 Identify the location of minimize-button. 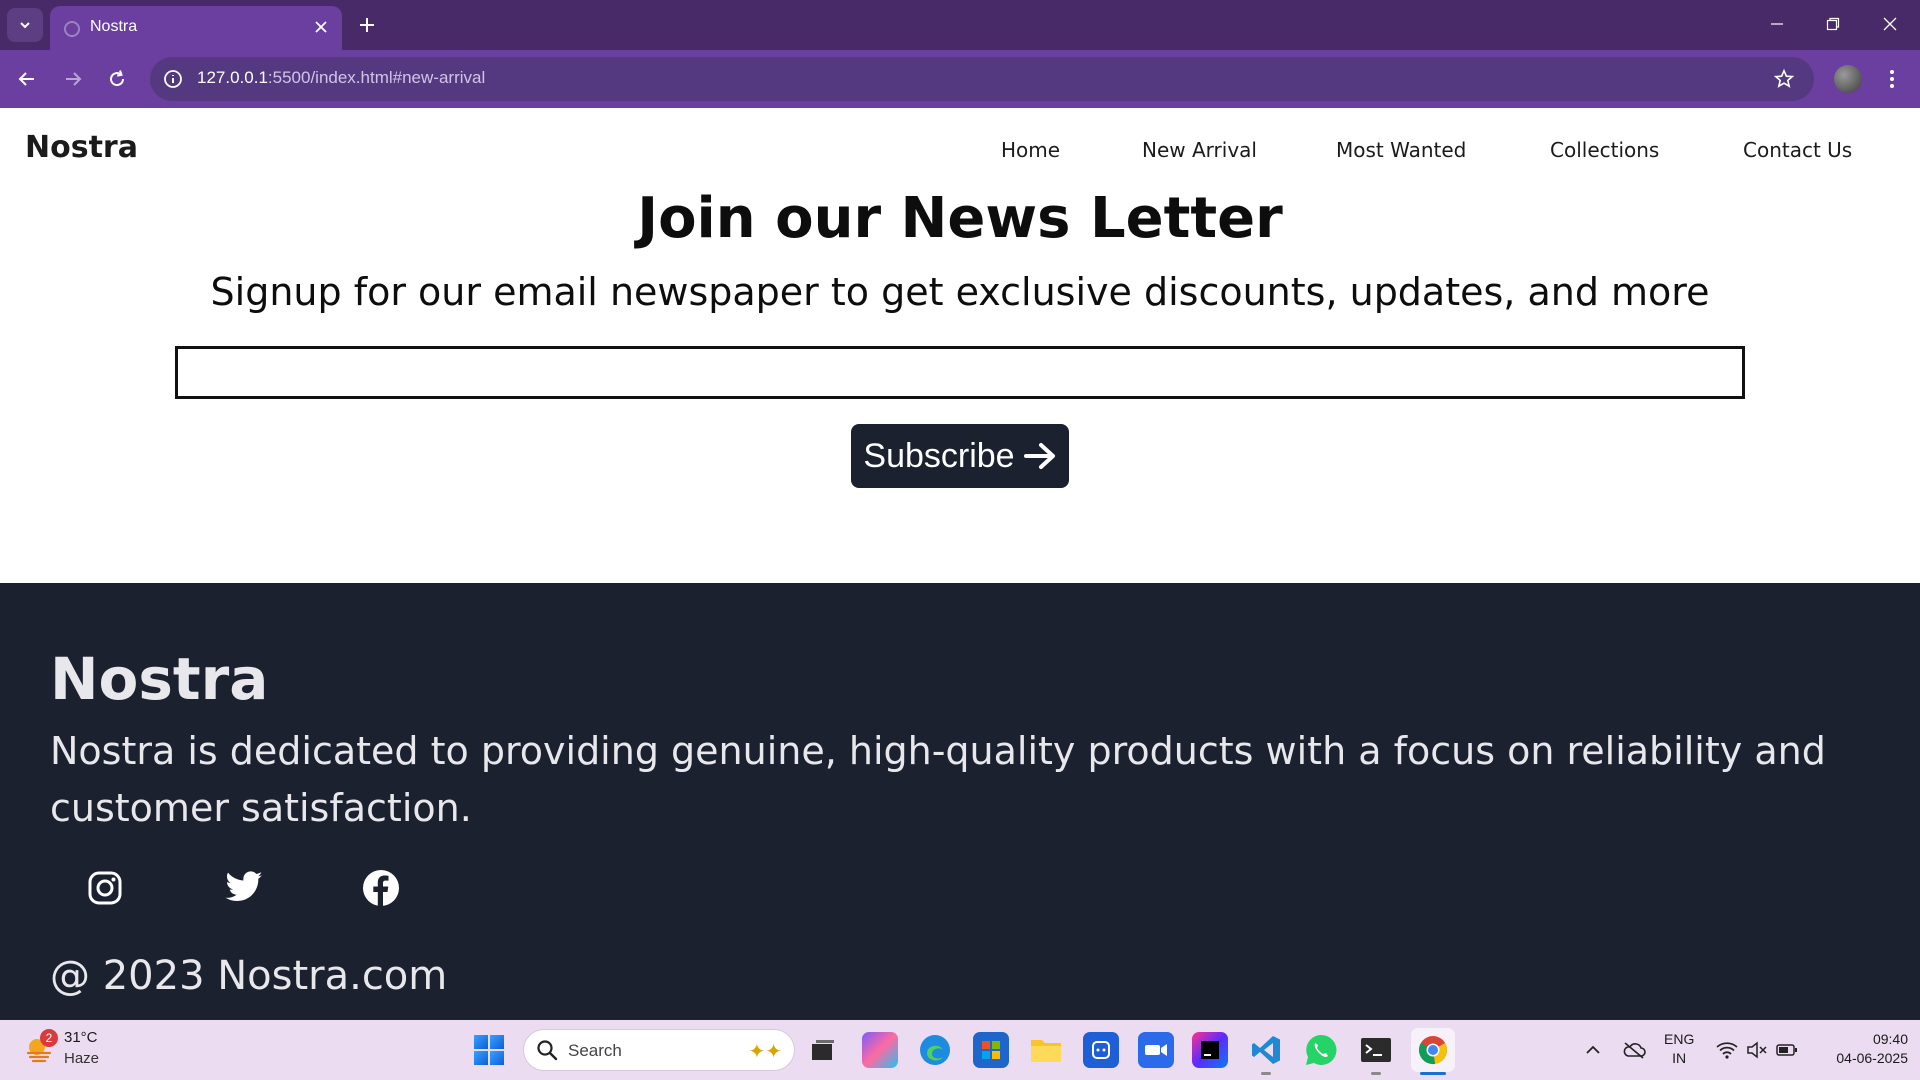
(1777, 24).